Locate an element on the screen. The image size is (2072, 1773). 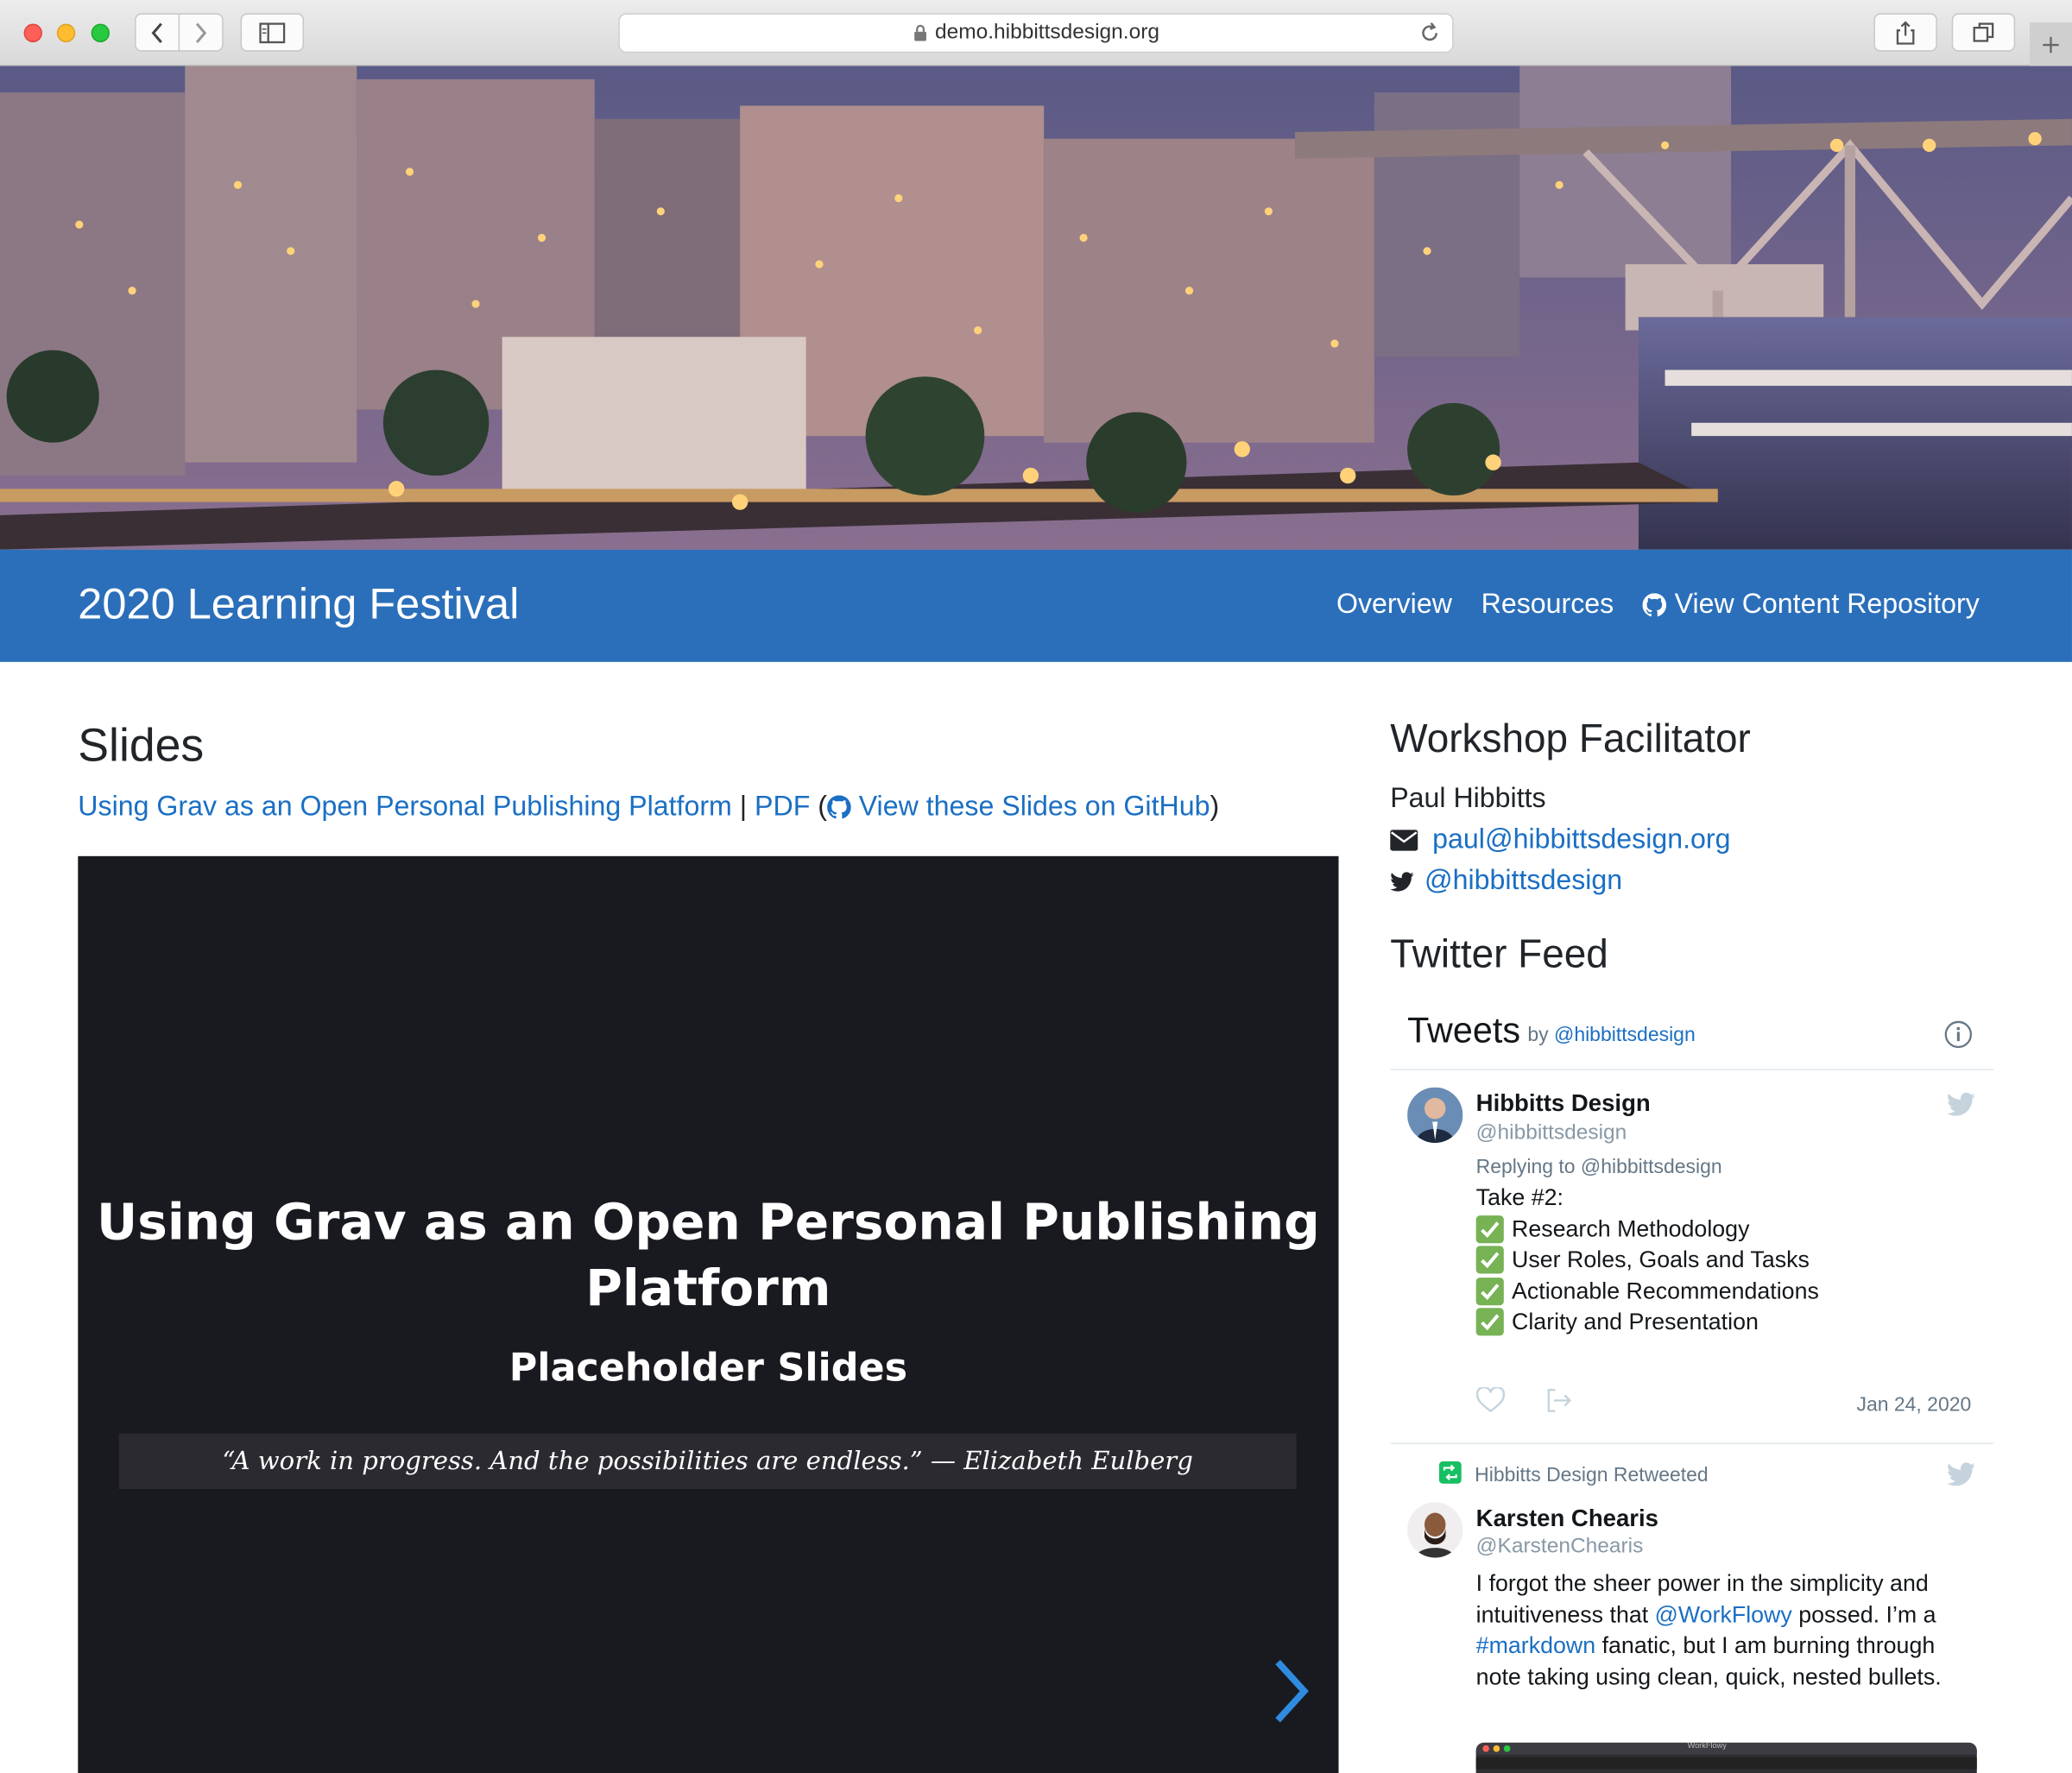
byline-label: by is located at coordinates (1538, 1035).